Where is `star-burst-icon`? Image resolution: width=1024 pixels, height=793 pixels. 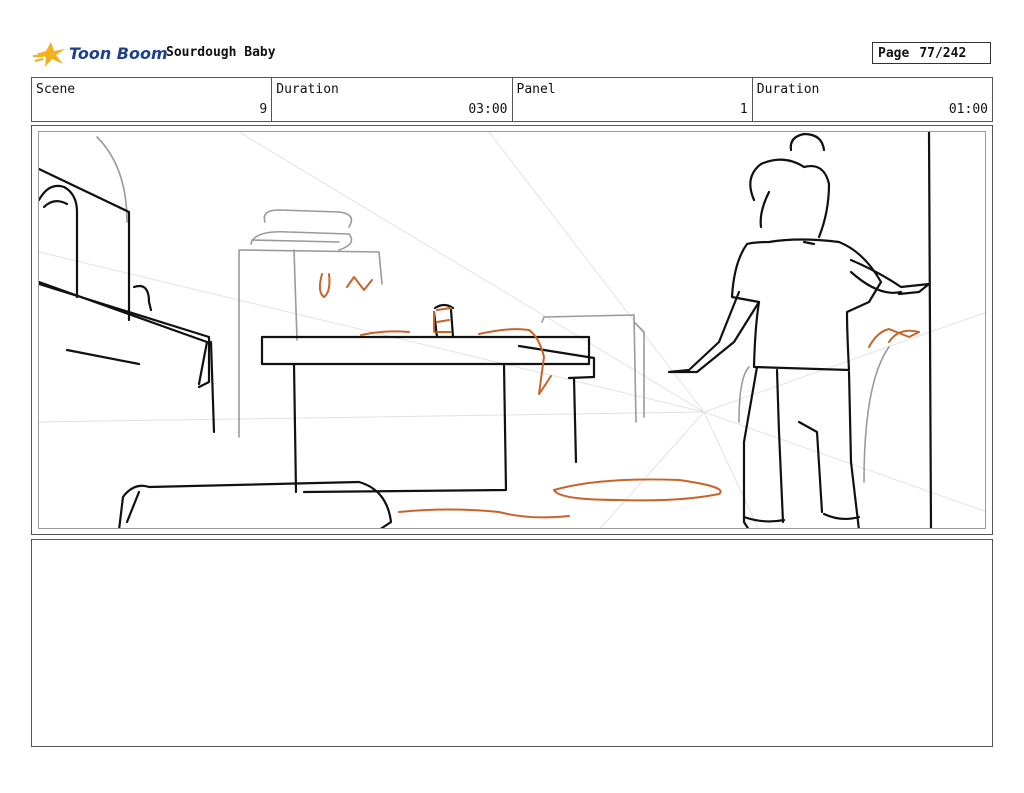 star-burst-icon is located at coordinates (49, 54).